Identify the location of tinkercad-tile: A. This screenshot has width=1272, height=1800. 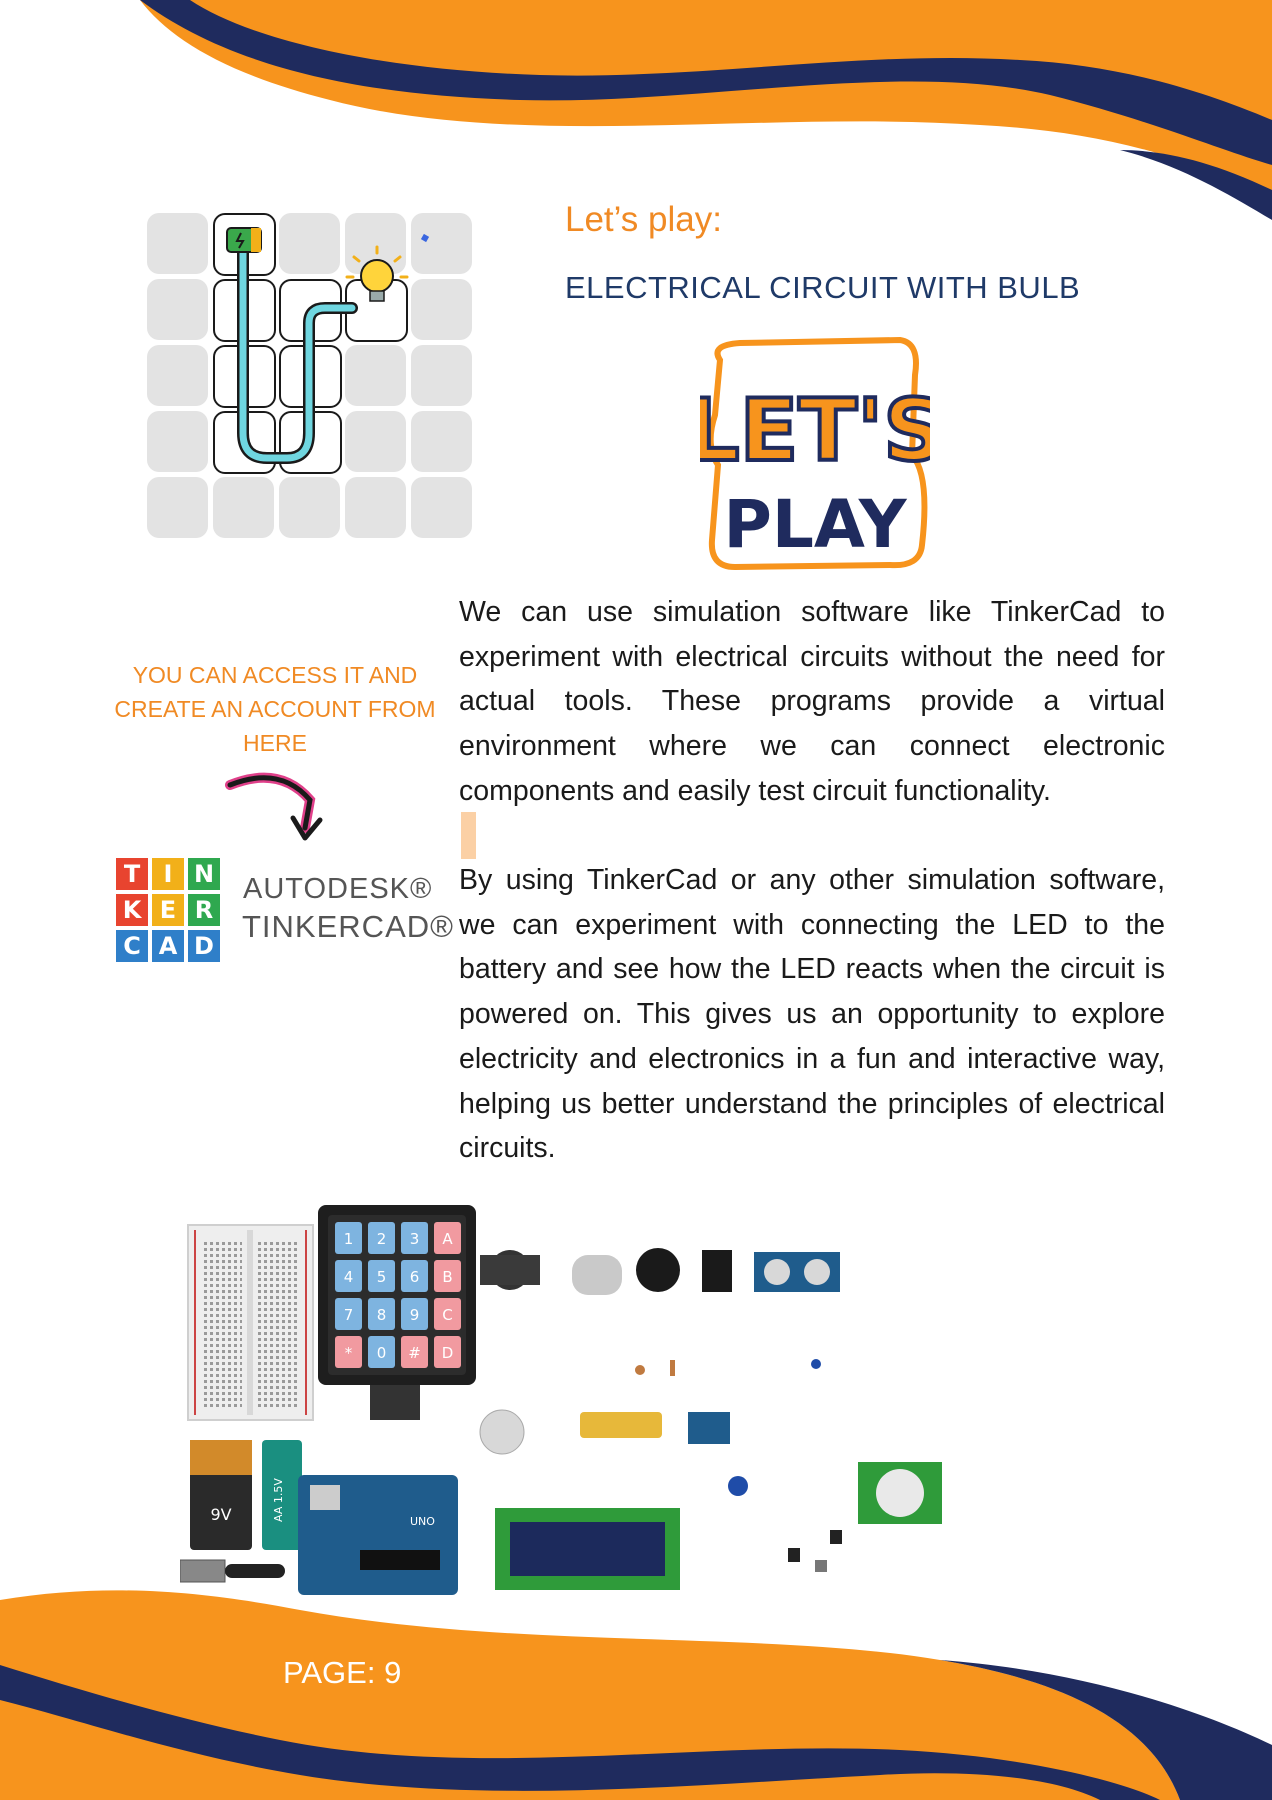
(168, 946).